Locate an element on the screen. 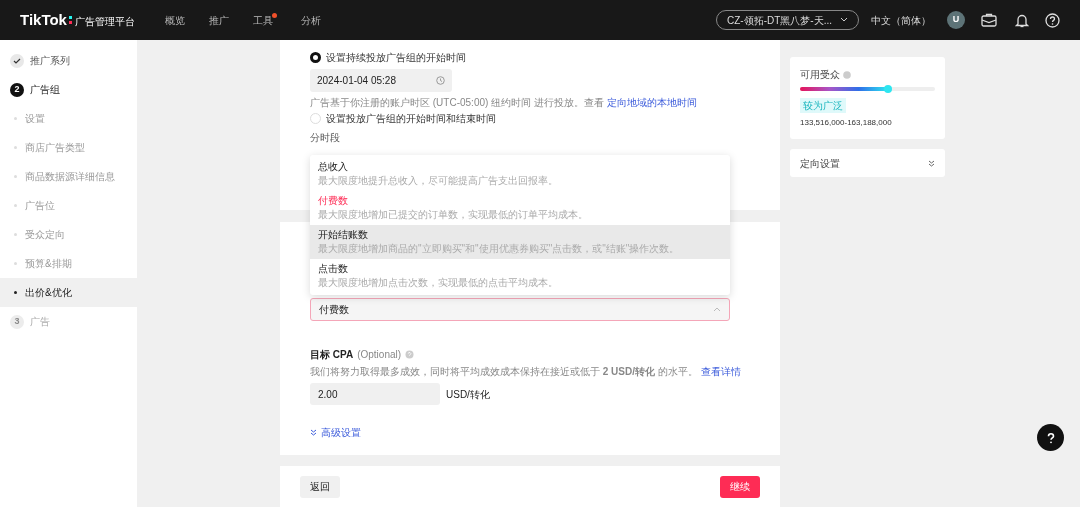  sidebar-item: 出价&优化 is located at coordinates (68, 292).